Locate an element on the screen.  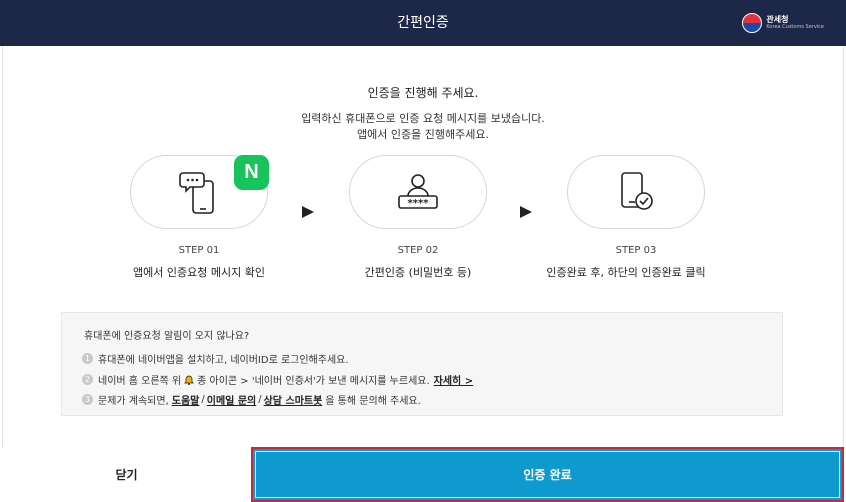
confirm-auth-button: 인증 완료 is located at coordinates (547, 474).